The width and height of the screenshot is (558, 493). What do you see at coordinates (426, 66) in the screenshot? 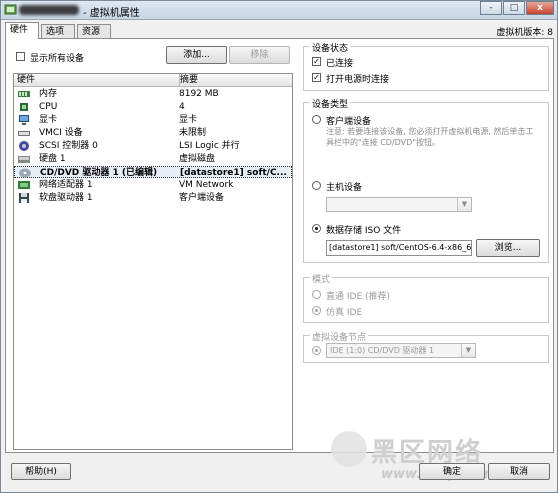
I see `device-status-group: 设备状态 ✓ 已连接 ✓ 打开电源时连接` at bounding box center [426, 66].